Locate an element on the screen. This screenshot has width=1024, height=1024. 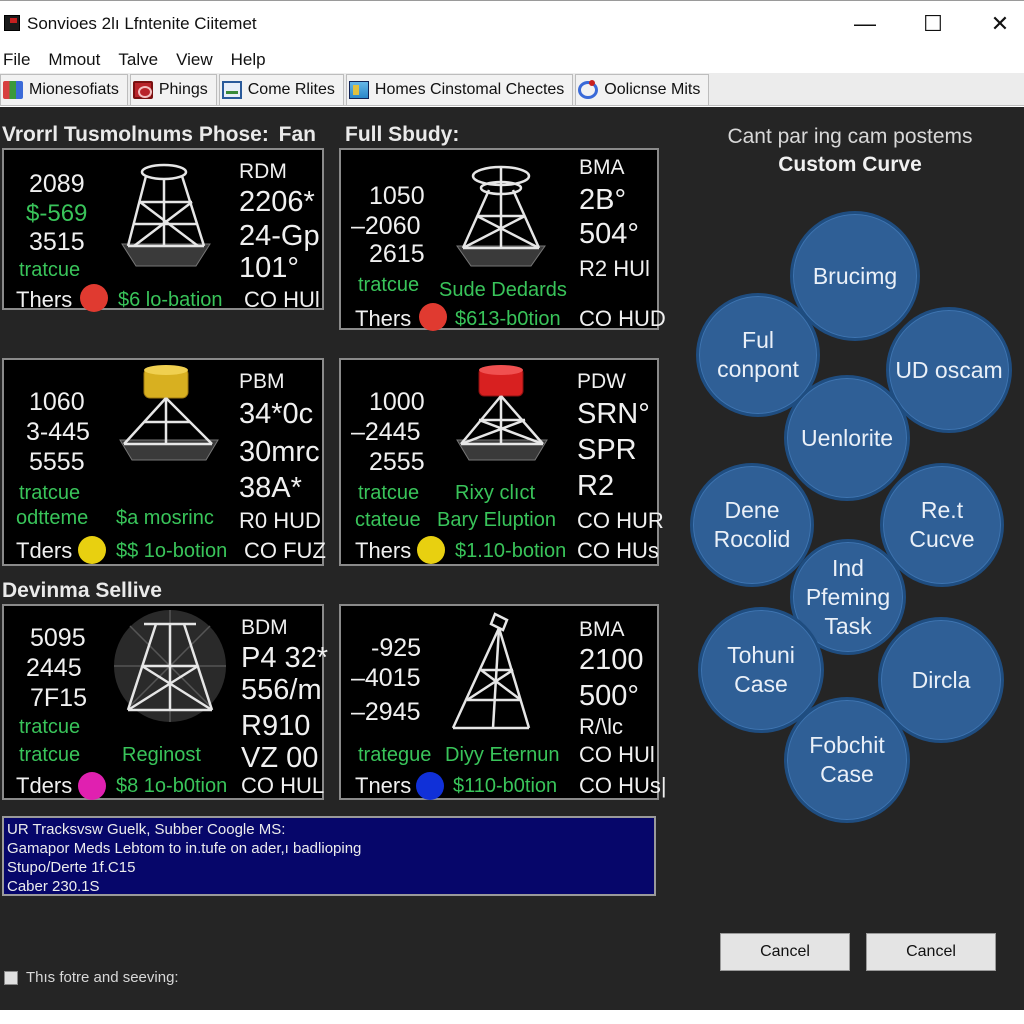
panel-code: CO HUR is located at coordinates (620, 520).